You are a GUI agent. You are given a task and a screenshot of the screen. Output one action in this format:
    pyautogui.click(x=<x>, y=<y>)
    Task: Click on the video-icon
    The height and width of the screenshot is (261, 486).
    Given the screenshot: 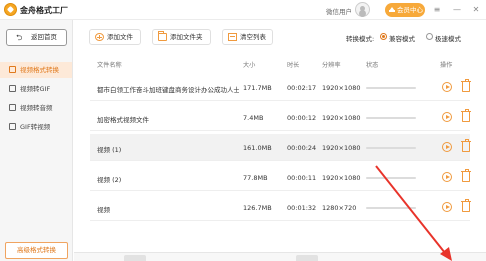 What is the action you would take?
    pyautogui.click(x=12, y=69)
    